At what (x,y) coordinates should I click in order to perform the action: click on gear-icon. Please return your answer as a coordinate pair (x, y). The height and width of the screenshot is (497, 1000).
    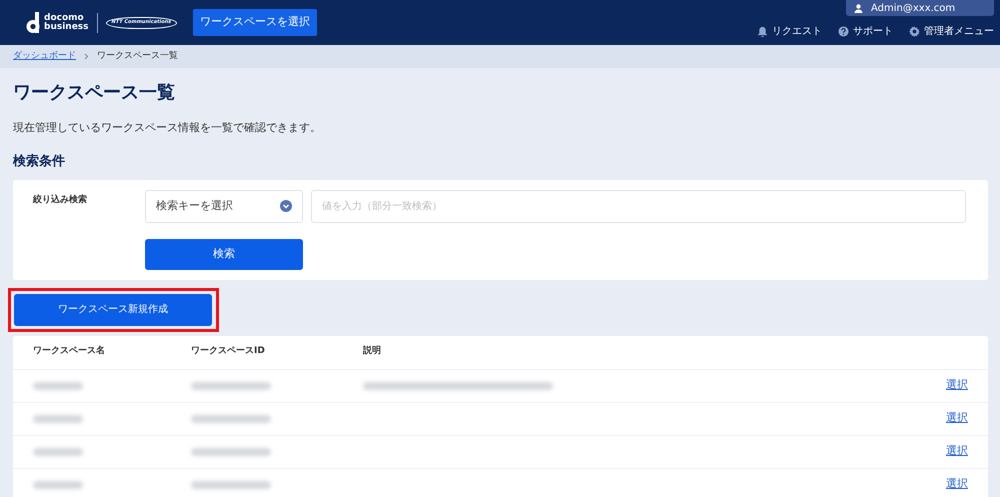
    Looking at the image, I should click on (914, 31).